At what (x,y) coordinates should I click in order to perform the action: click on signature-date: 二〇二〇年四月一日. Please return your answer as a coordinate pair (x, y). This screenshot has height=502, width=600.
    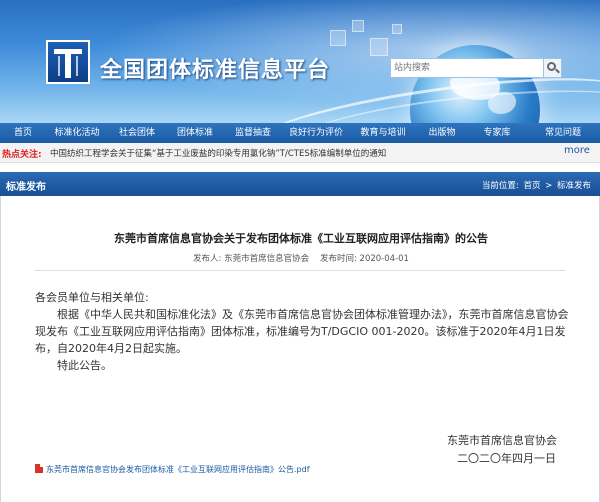
    Looking at the image, I should click on (506, 458).